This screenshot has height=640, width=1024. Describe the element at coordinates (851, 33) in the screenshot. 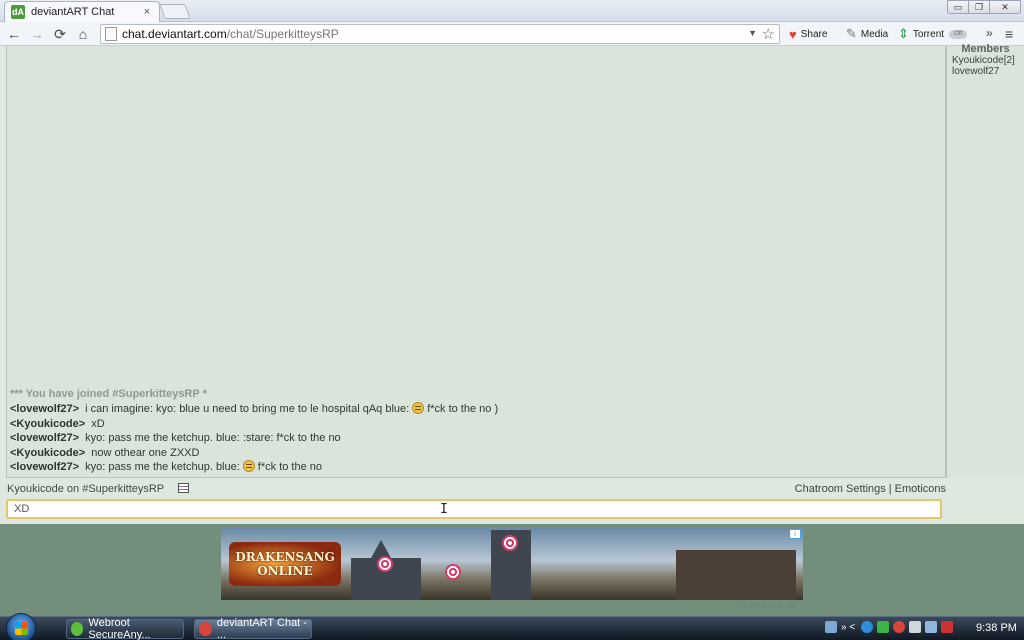

I see `media-icon: ✎` at that location.